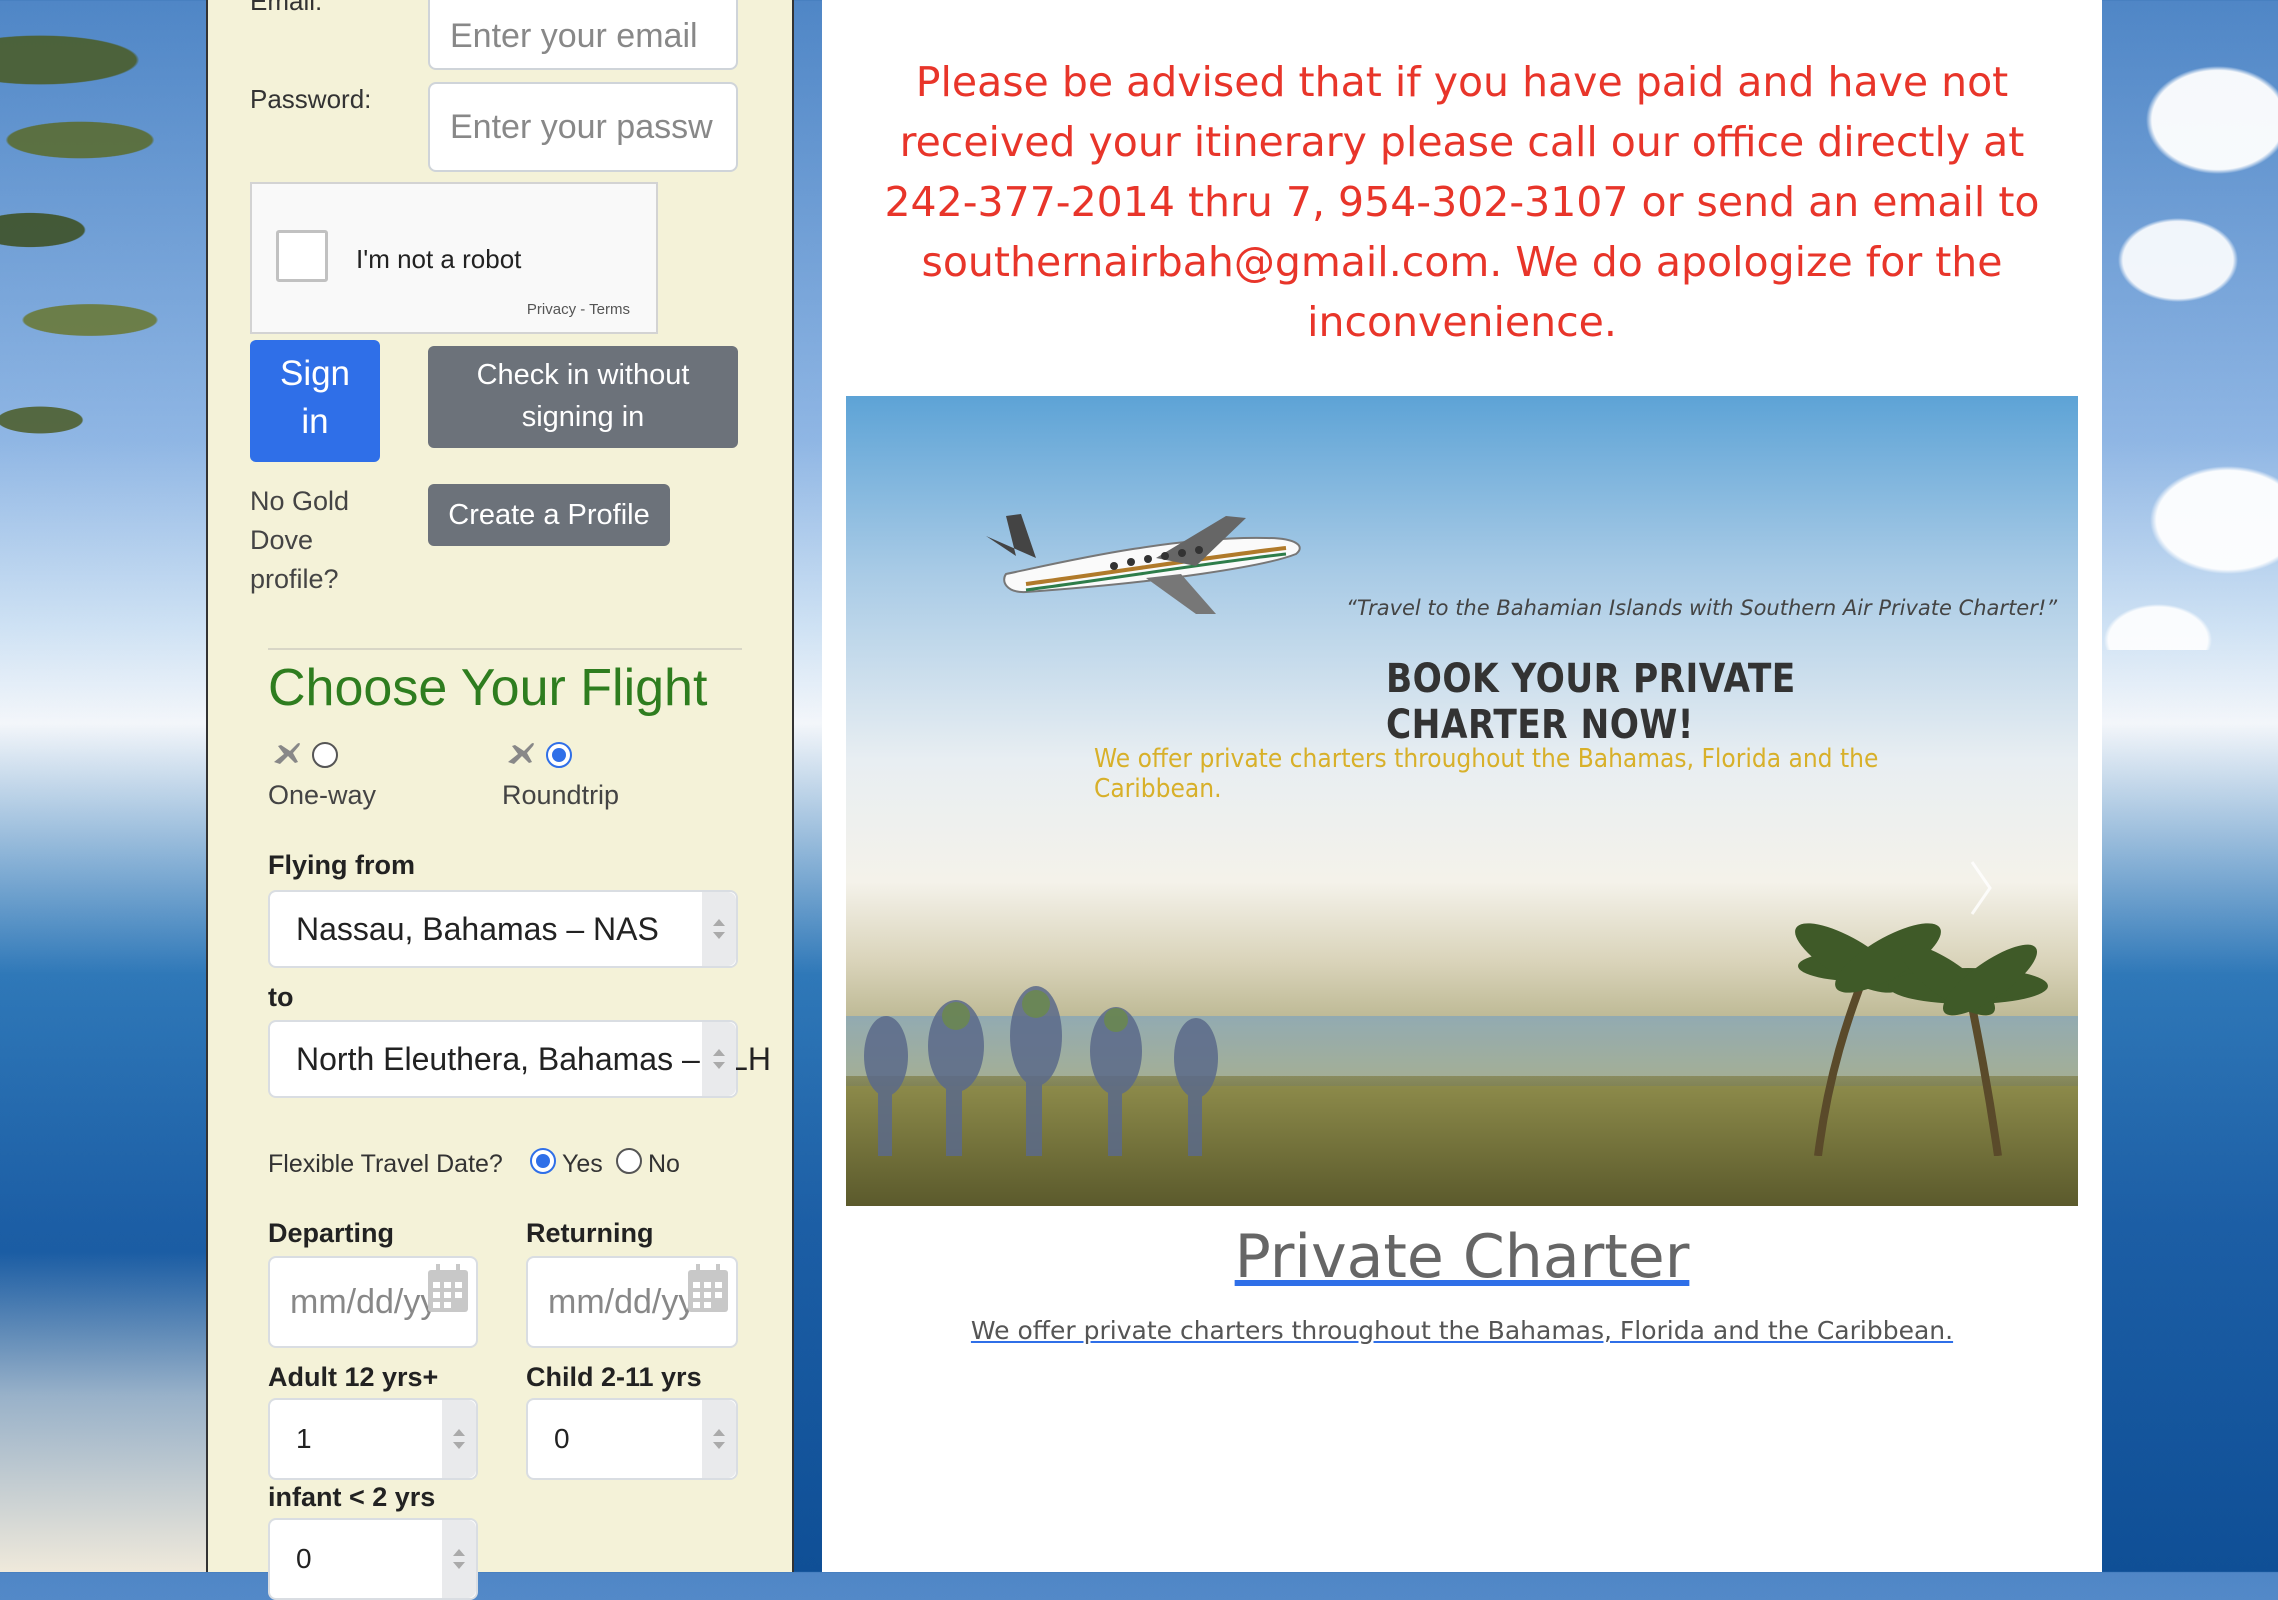 The width and height of the screenshot is (2278, 1600). What do you see at coordinates (304, 1438) in the screenshot?
I see `adult-count-value: 1` at bounding box center [304, 1438].